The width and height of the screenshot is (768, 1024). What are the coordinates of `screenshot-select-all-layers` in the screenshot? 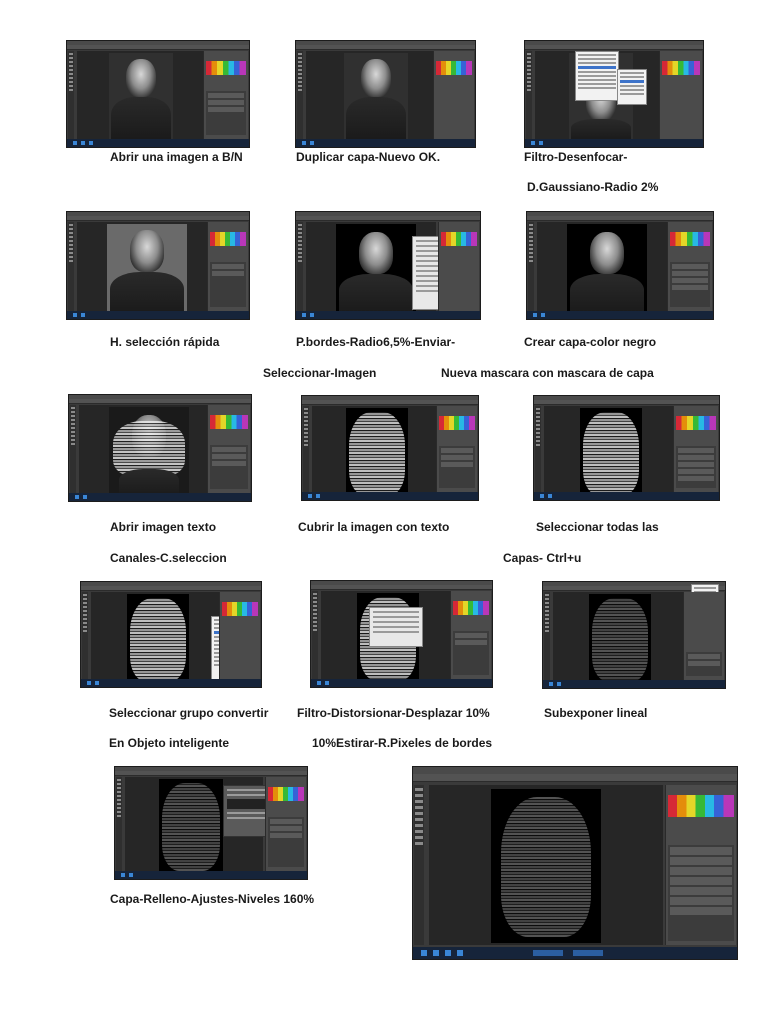 It's located at (626, 448).